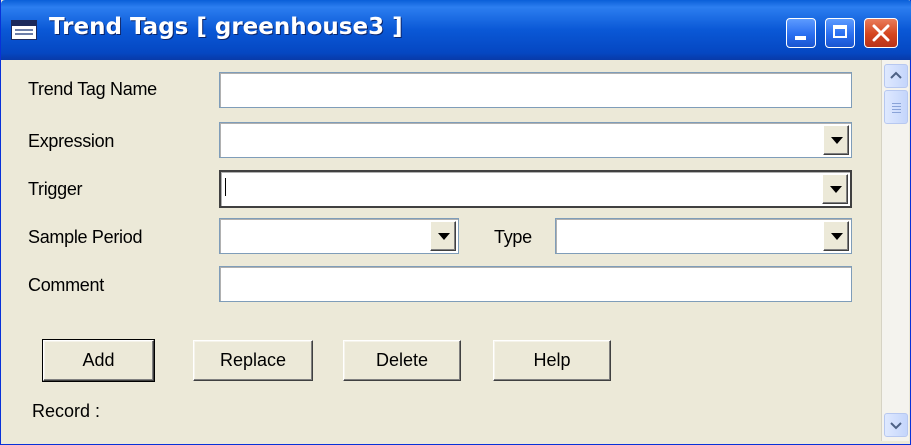 This screenshot has height=445, width=911. I want to click on scroll-thumb, so click(896, 107).